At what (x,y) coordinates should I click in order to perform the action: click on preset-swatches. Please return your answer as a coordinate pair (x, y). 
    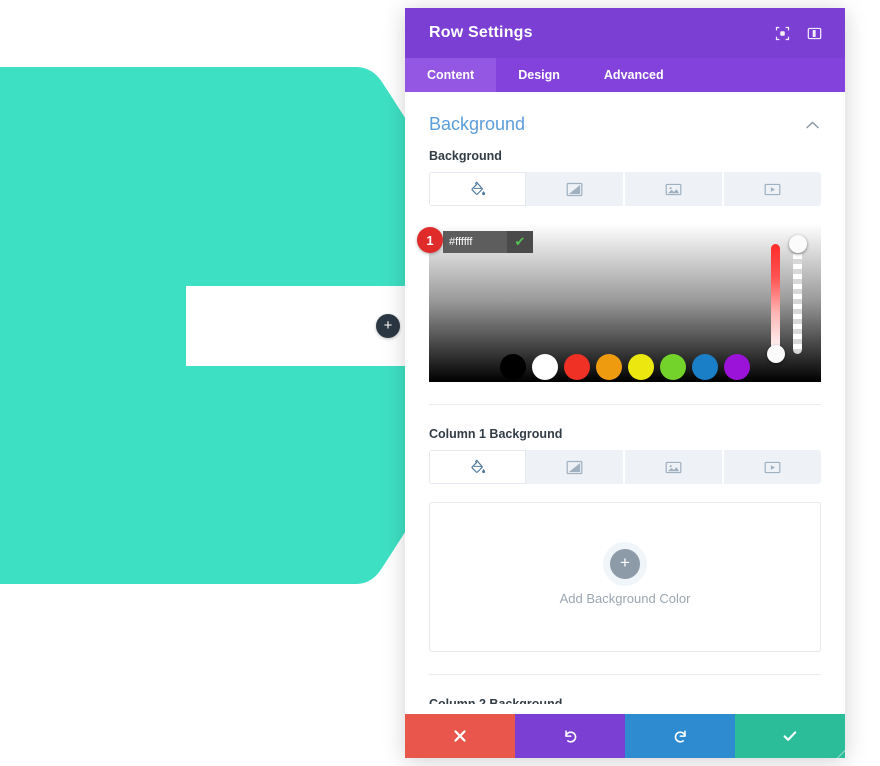
    Looking at the image, I should click on (625, 367).